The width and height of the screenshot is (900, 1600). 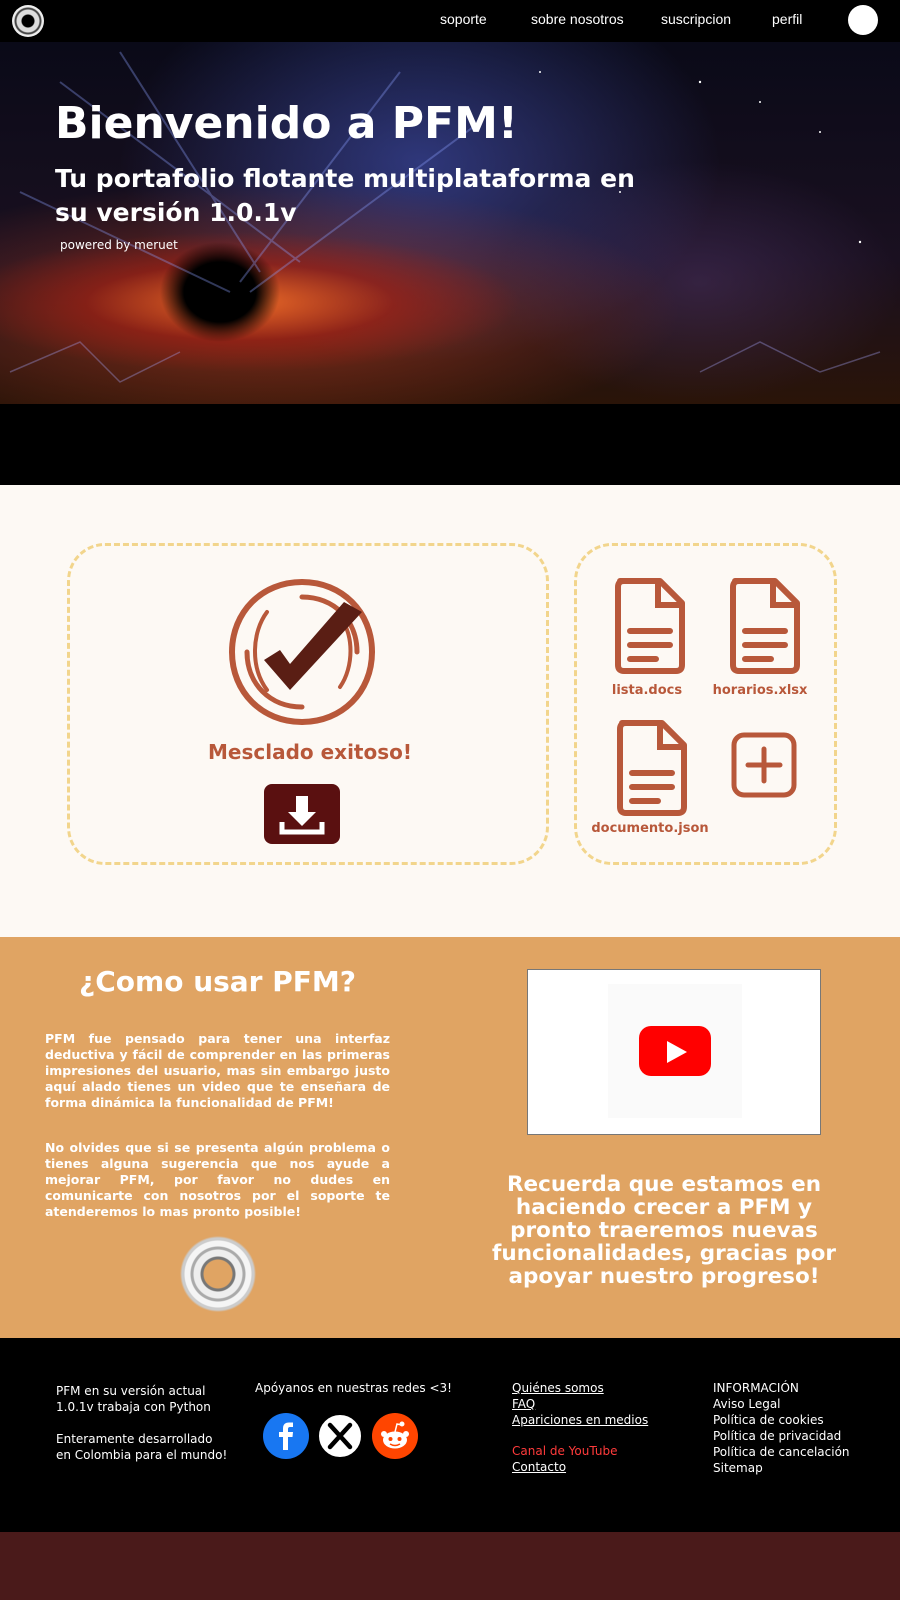 What do you see at coordinates (131, 1391) in the screenshot?
I see `footer-about-line: PFM en su versión actual` at bounding box center [131, 1391].